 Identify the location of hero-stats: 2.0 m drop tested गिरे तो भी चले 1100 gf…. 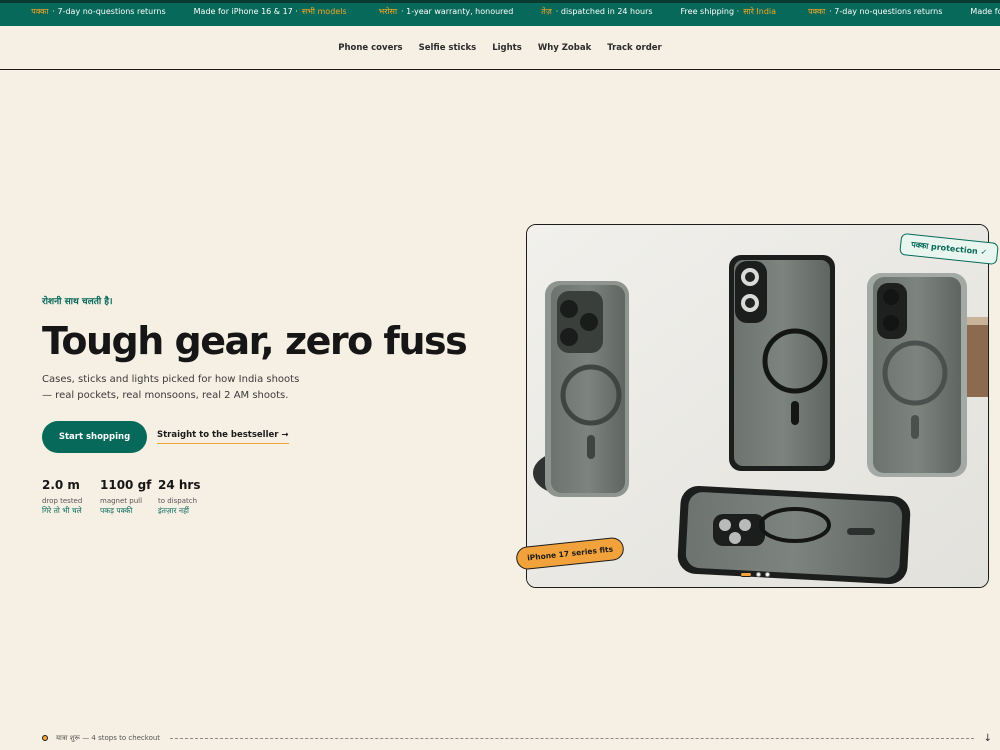
(129, 497).